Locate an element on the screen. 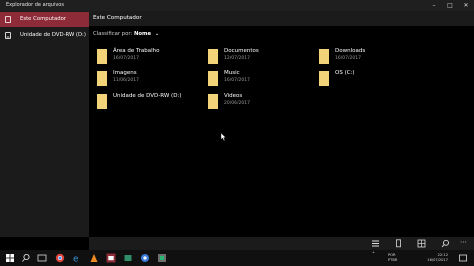 This screenshot has width=474, height=266. command-bar: ⋯ is located at coordinates (281, 243).